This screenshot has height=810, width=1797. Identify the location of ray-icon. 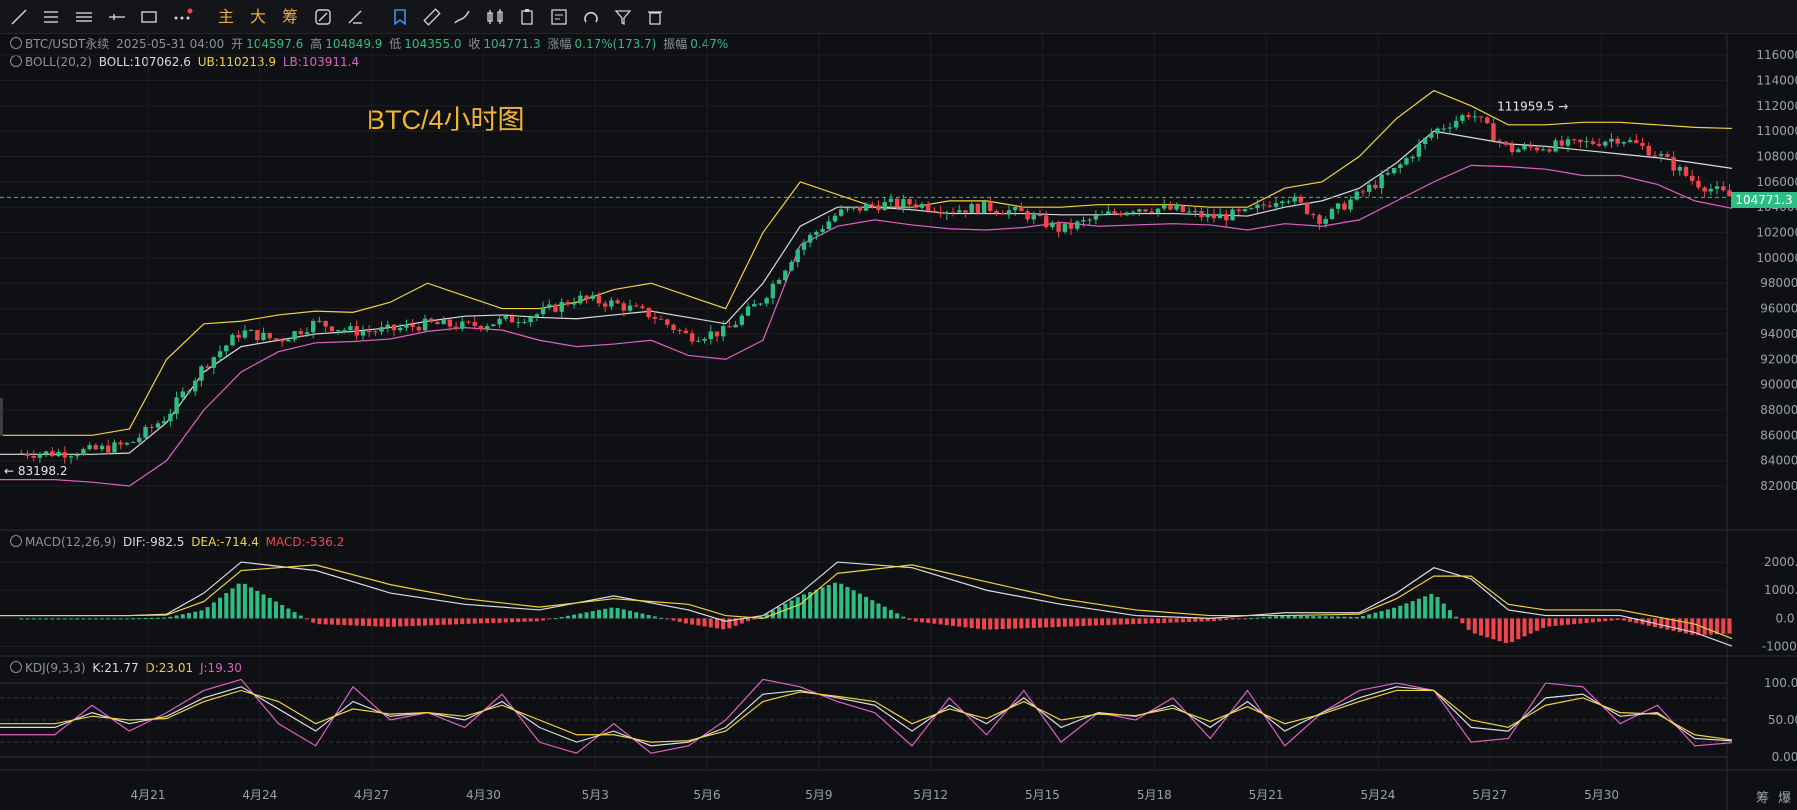
(117, 17).